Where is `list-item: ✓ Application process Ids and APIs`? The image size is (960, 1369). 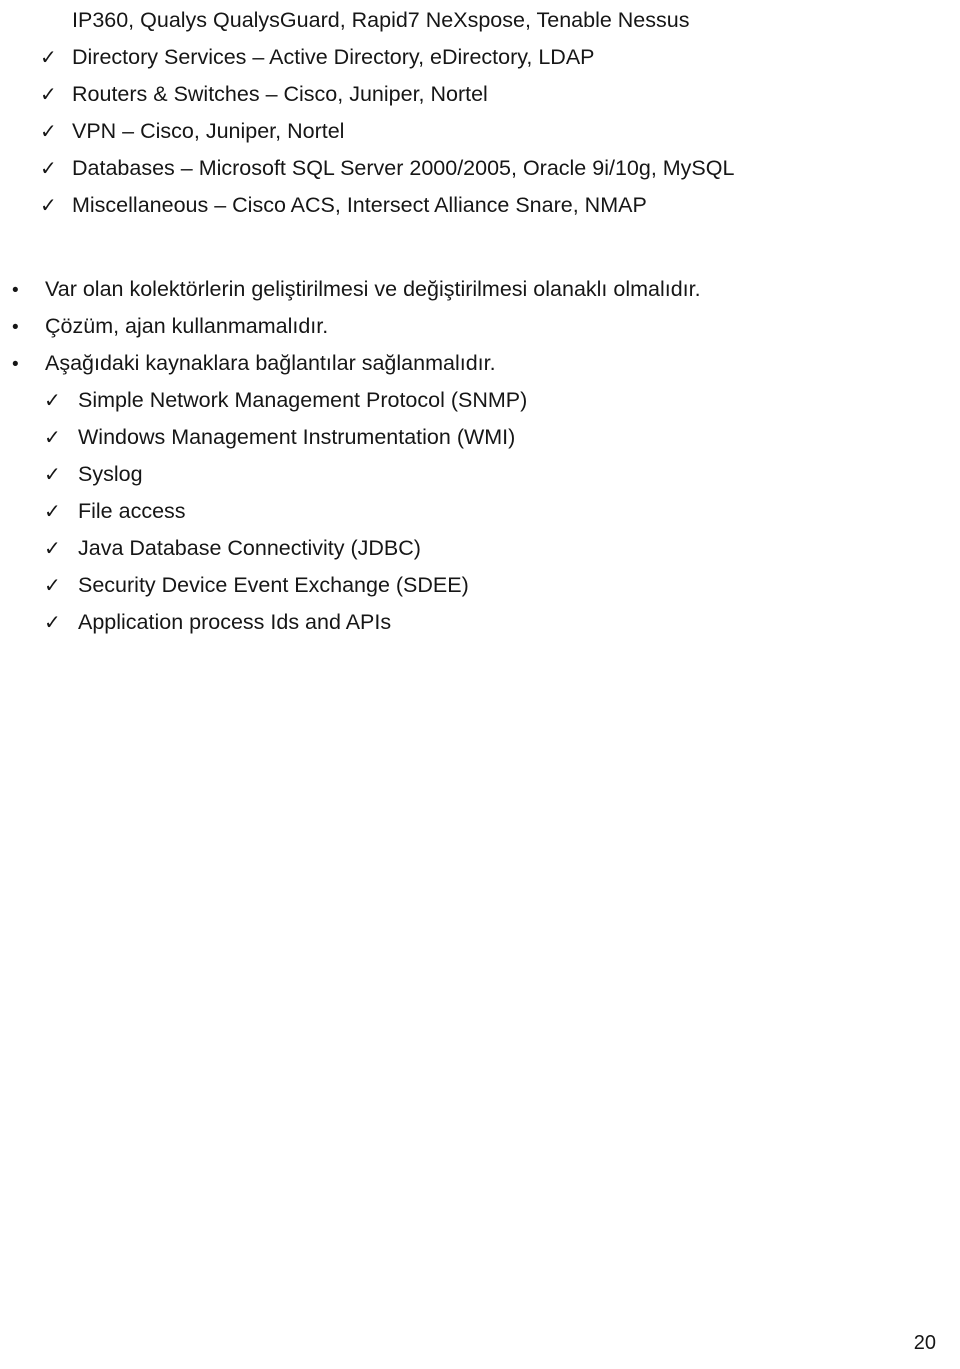 list-item: ✓ Application process Ids and APIs is located at coordinates (480, 622).